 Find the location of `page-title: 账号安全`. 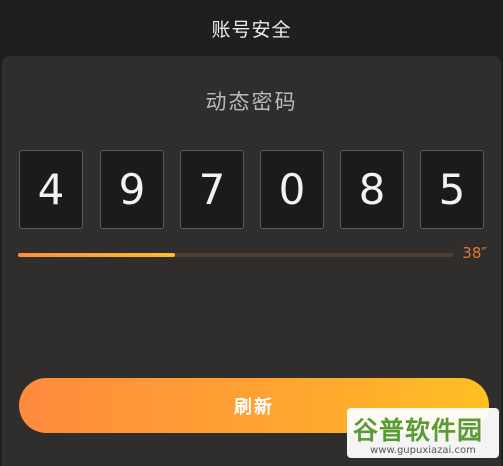

page-title: 账号安全 is located at coordinates (251, 29).